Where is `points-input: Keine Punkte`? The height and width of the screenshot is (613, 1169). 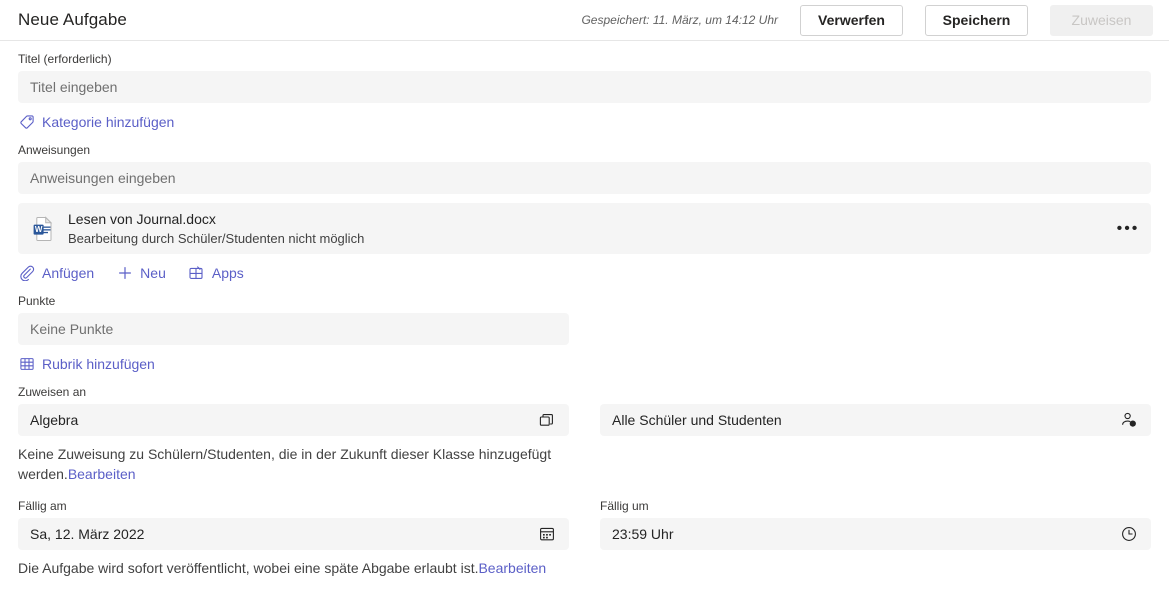
points-input: Keine Punkte is located at coordinates (293, 329).